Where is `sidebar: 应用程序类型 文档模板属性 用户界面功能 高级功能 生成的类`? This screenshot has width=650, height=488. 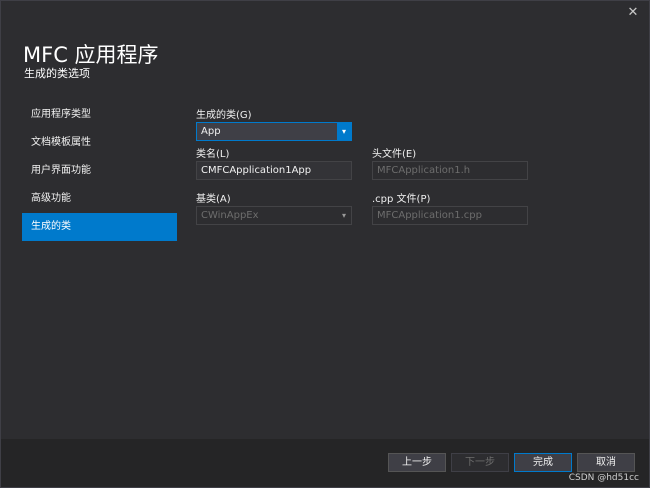
sidebar: 应用程序类型 文档模板属性 用户界面功能 高级功能 生成的类 is located at coordinates (99, 171).